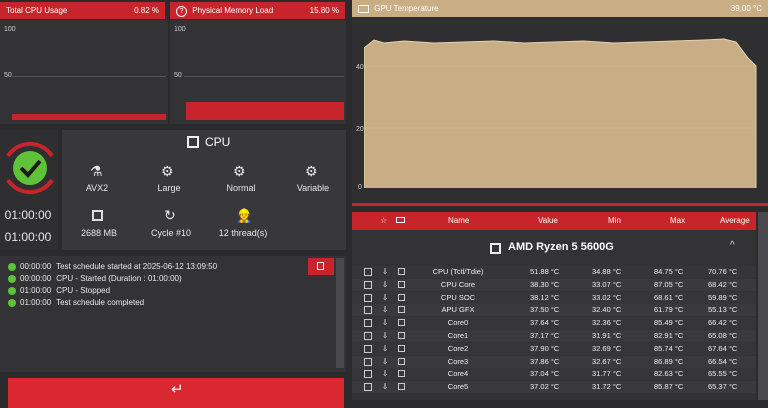 The width and height of the screenshot is (768, 408). What do you see at coordinates (458, 373) in the screenshot?
I see `sensor-name: Core4` at bounding box center [458, 373].